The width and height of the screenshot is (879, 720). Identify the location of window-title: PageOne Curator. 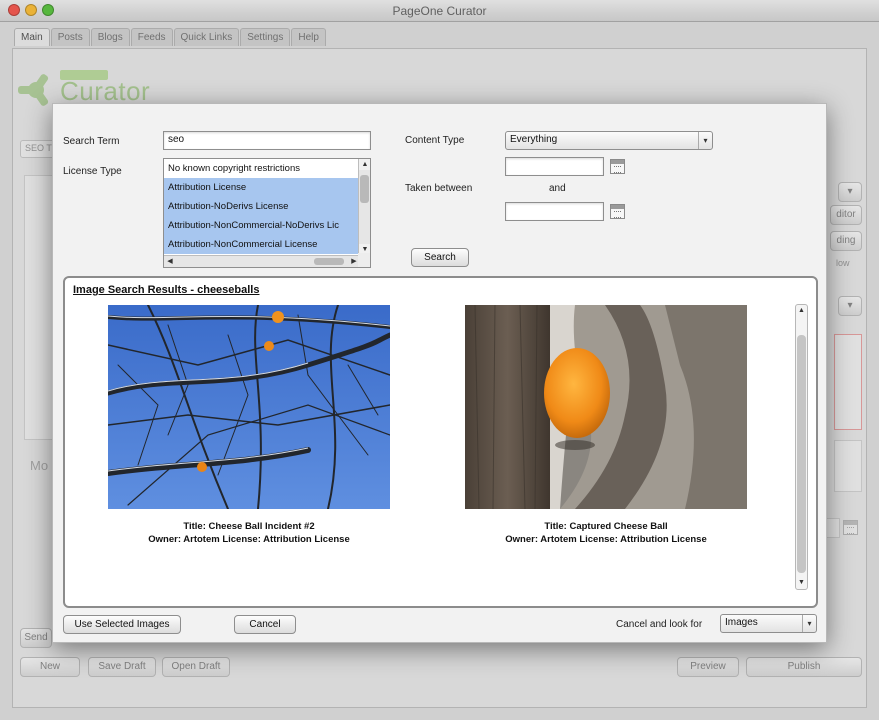
(439, 11).